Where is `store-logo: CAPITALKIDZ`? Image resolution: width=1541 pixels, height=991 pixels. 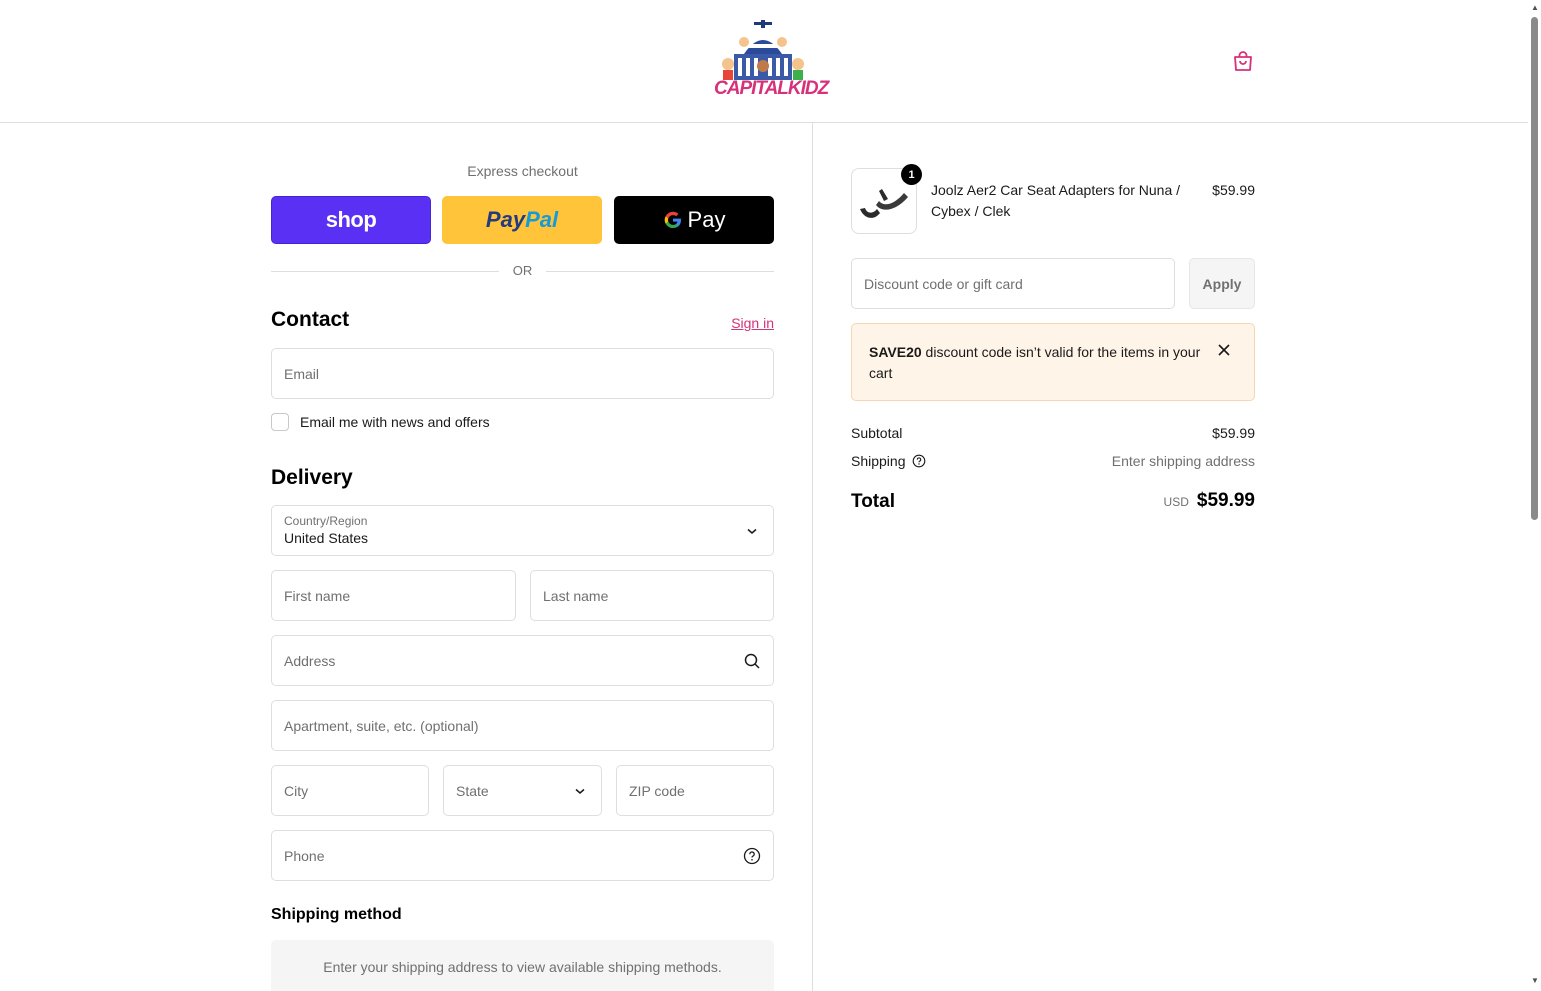 store-logo: CAPITALKIDZ is located at coordinates (771, 60).